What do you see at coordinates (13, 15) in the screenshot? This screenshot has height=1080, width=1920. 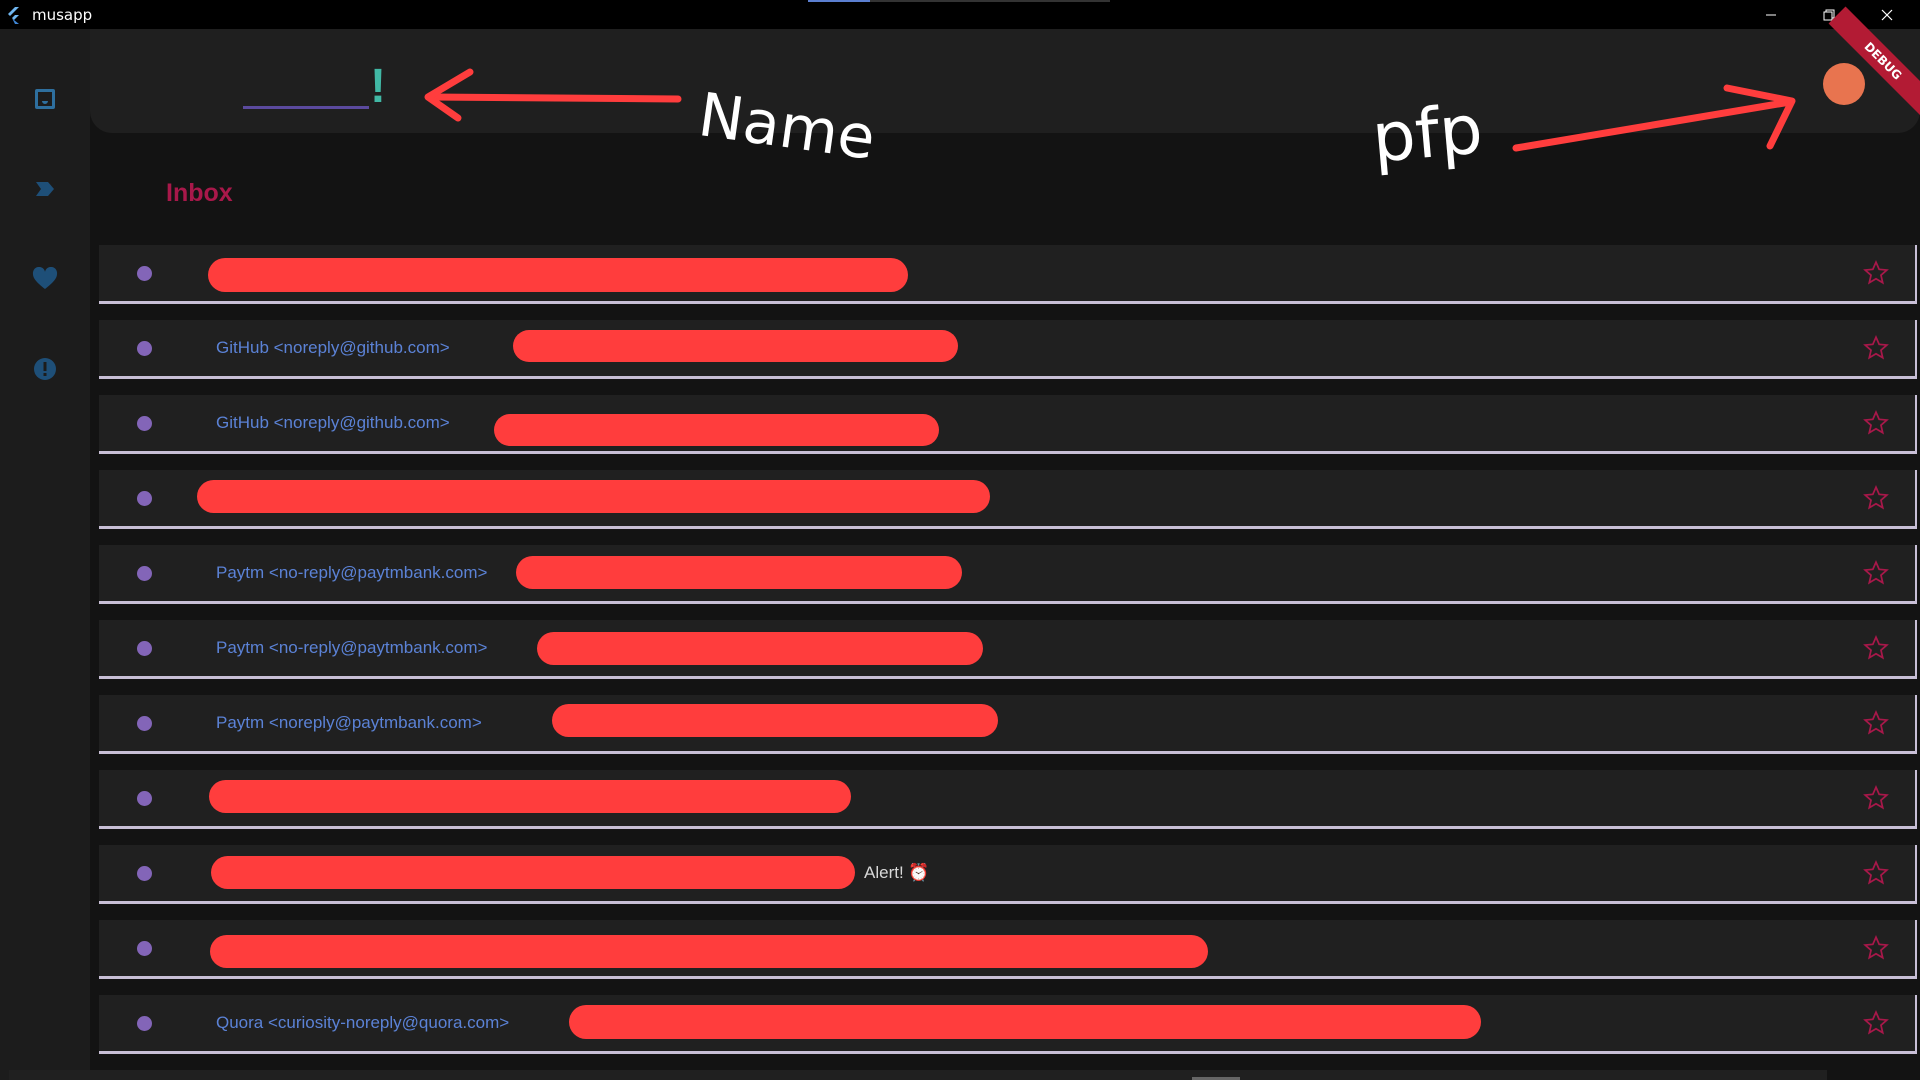 I see `flutter-logo-icon` at bounding box center [13, 15].